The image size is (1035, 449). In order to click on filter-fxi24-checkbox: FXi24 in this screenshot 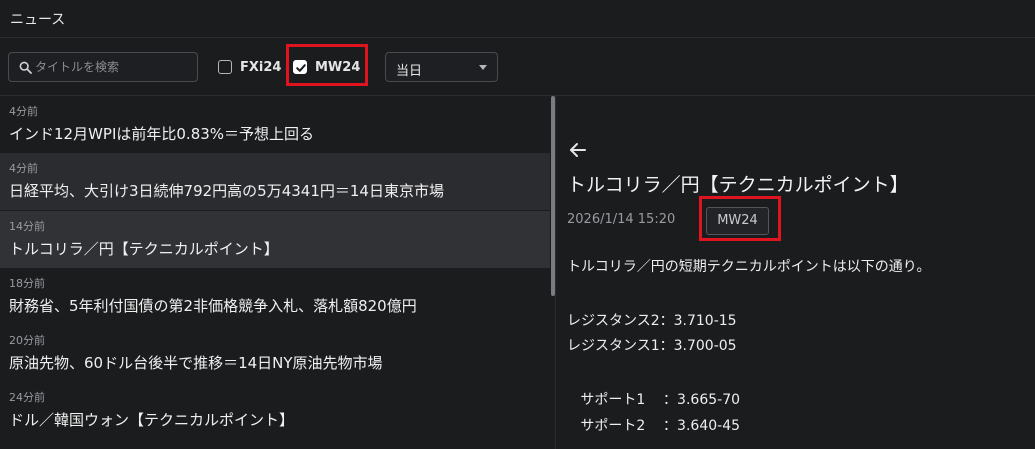, I will do `click(249, 67)`.